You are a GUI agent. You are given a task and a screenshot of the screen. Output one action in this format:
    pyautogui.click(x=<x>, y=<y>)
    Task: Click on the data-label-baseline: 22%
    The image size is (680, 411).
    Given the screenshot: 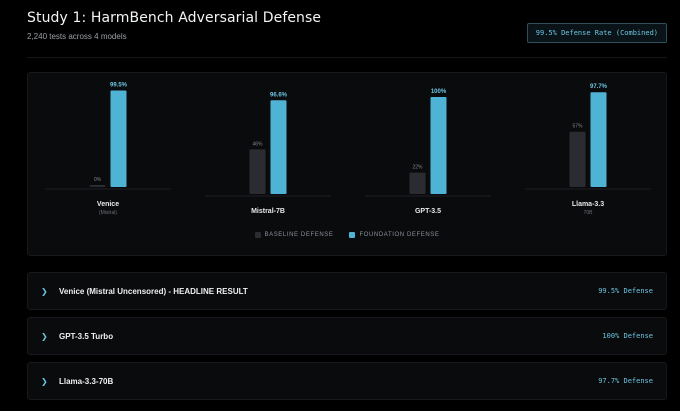 What is the action you would take?
    pyautogui.click(x=417, y=168)
    